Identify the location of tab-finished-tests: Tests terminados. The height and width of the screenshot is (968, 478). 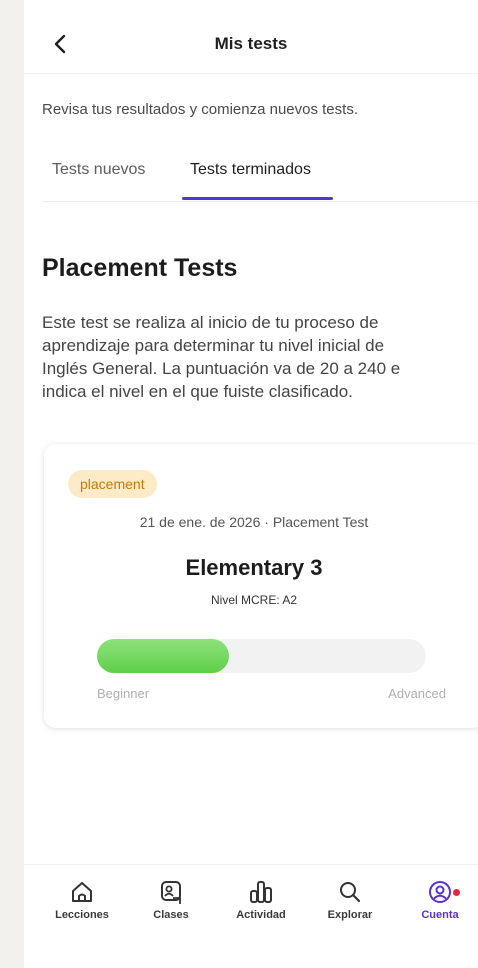
(250, 170).